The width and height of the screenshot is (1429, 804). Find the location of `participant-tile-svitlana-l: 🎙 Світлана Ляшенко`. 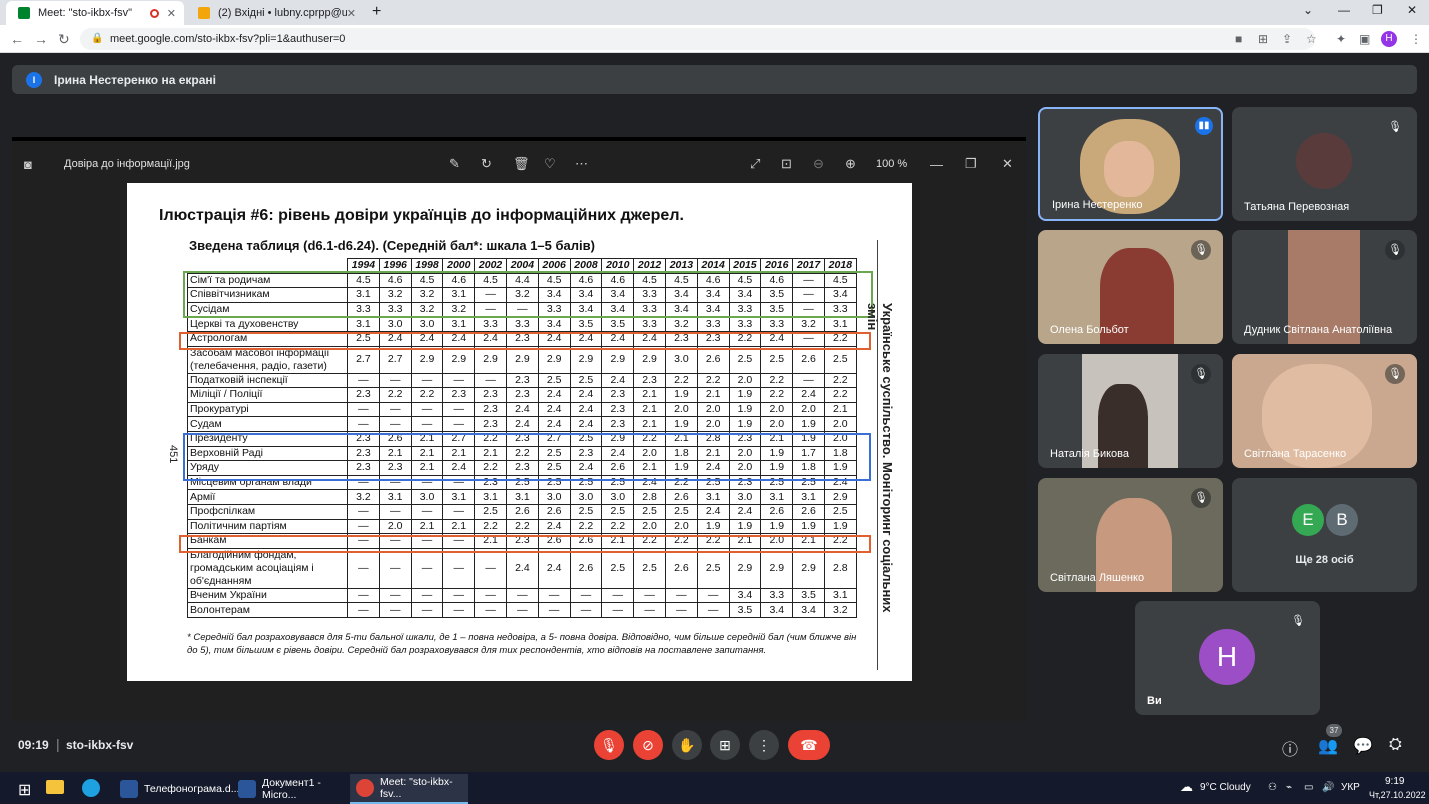

participant-tile-svitlana-l: 🎙 Світлана Ляшенко is located at coordinates (1130, 535).